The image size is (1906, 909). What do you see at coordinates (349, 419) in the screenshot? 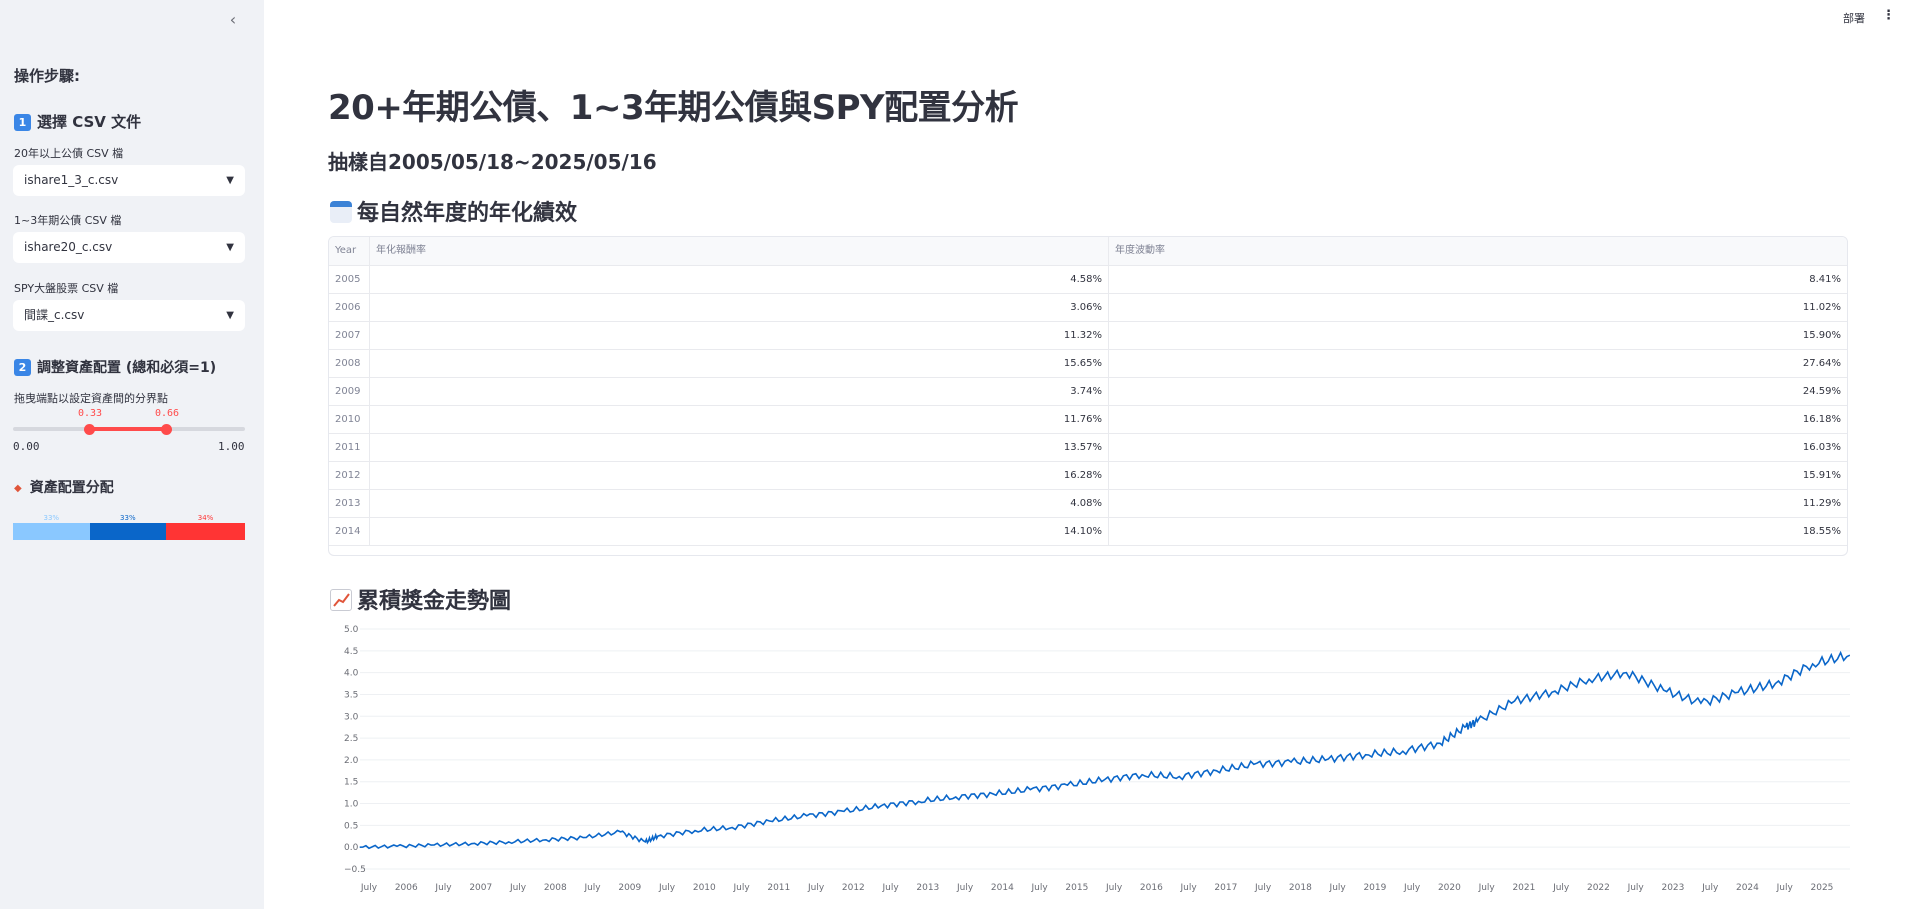
I see `cell-year: 2010` at bounding box center [349, 419].